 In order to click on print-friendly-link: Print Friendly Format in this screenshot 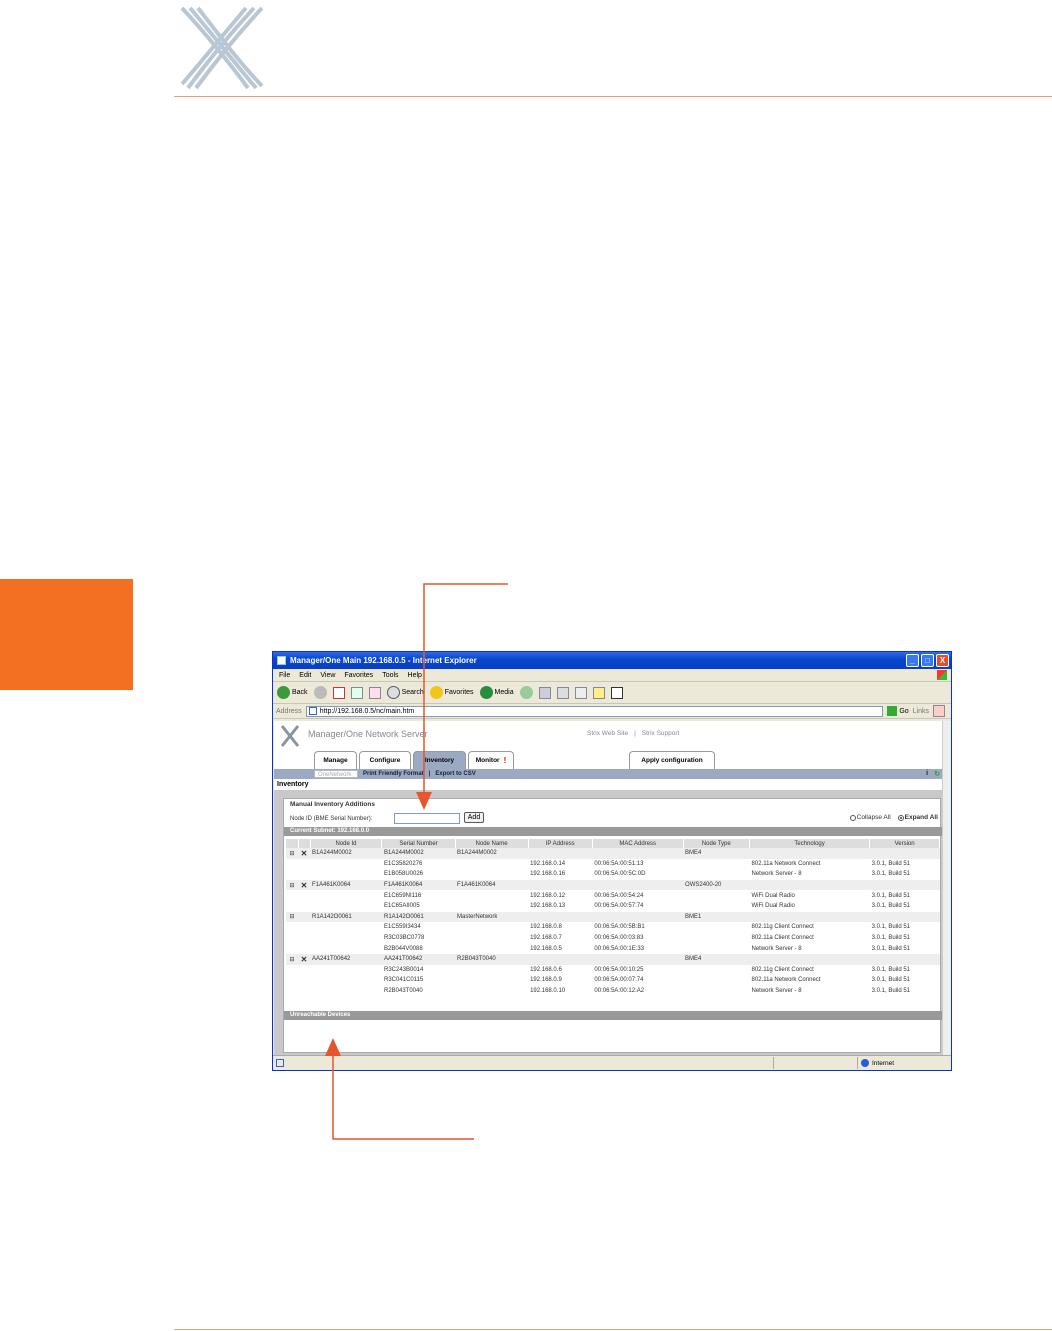, I will do `click(393, 774)`.